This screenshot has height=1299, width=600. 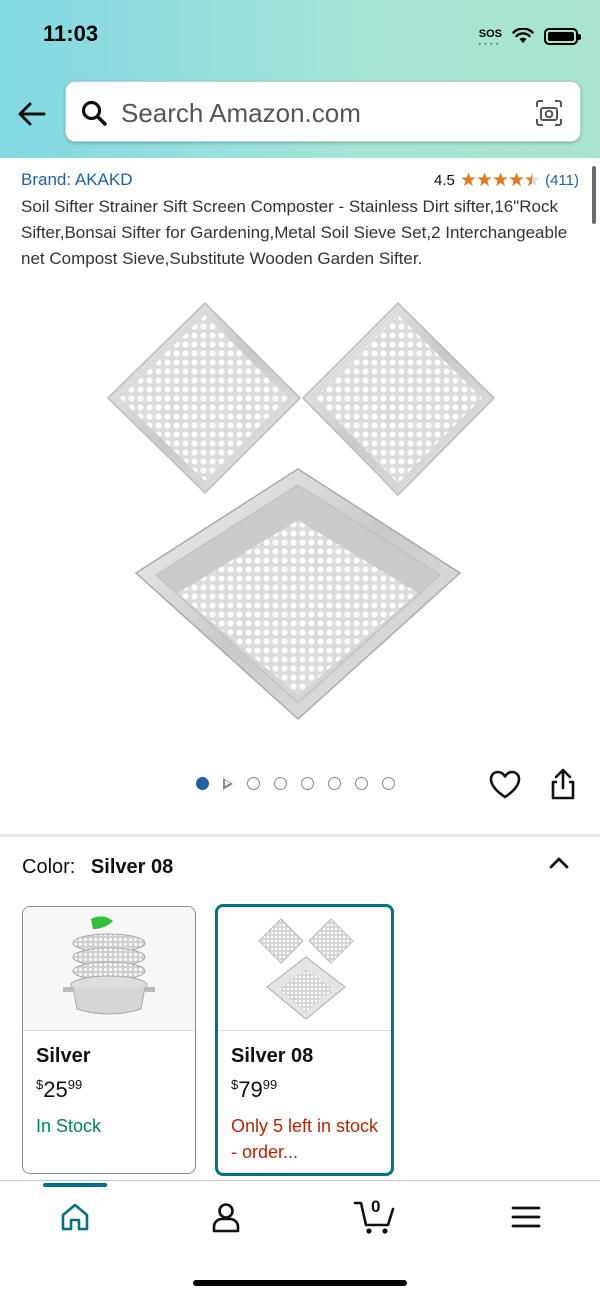 What do you see at coordinates (300, 1239) in the screenshot?
I see `bottom-nav: 0` at bounding box center [300, 1239].